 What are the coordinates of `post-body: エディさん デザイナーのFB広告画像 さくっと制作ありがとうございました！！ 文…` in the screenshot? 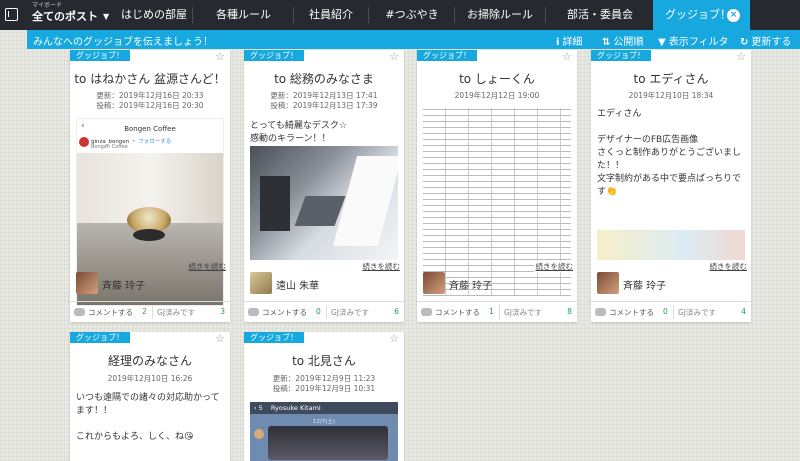 It's located at (669, 153).